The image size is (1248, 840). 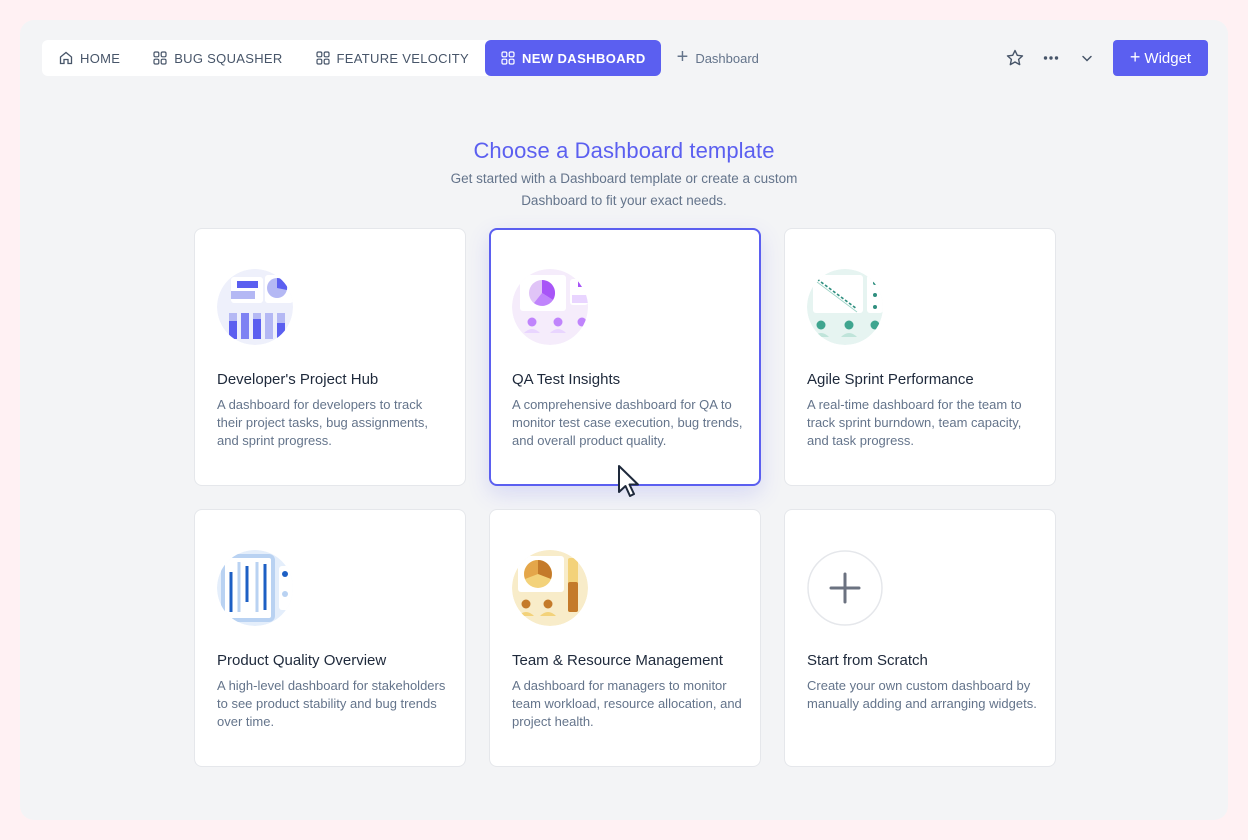 What do you see at coordinates (617, 660) in the screenshot?
I see `card-title: Team & Resource Management` at bounding box center [617, 660].